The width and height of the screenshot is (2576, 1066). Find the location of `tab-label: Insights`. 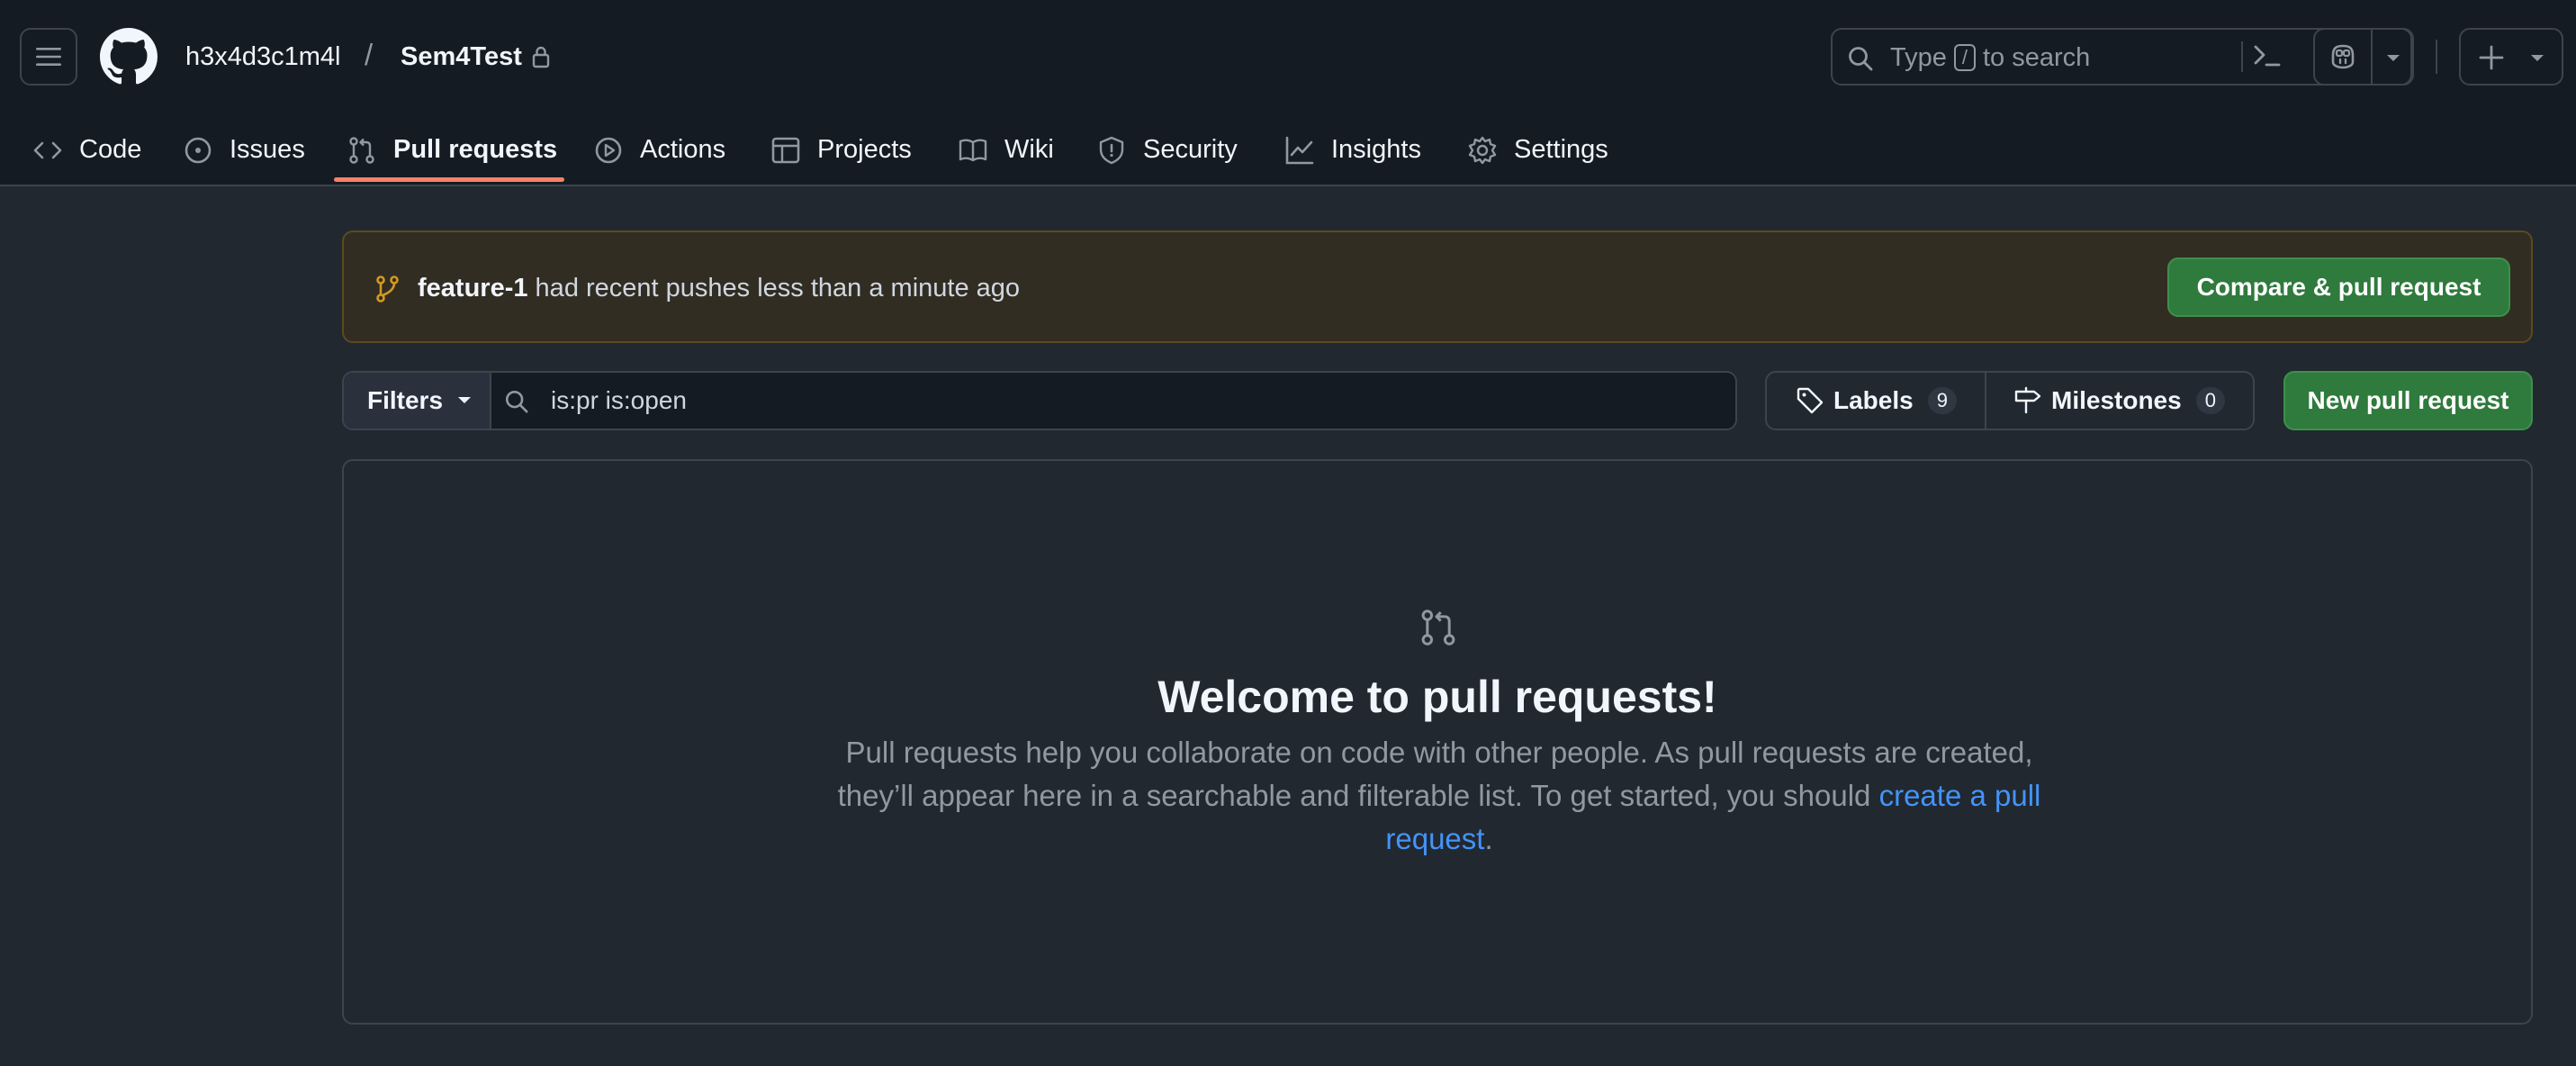

tab-label: Insights is located at coordinates (1376, 149).